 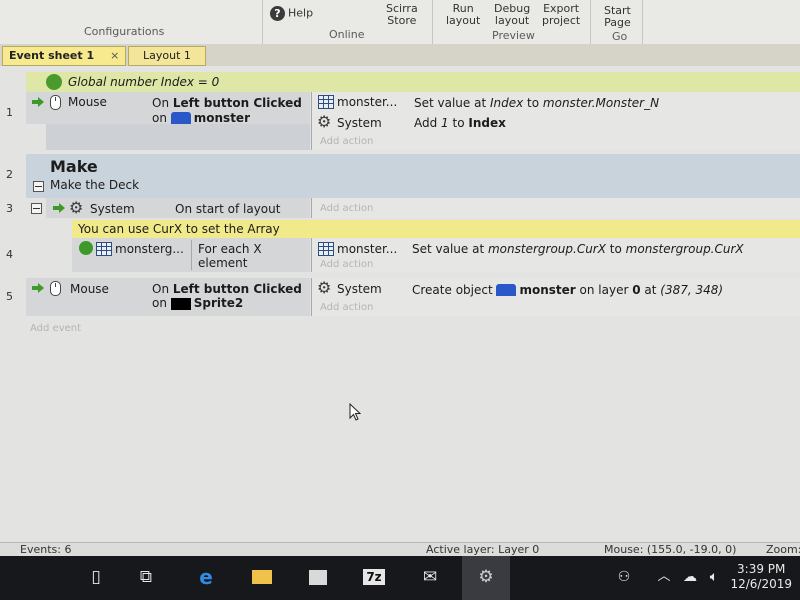 What do you see at coordinates (301, 13) in the screenshot?
I see `help-label: Help` at bounding box center [301, 13].